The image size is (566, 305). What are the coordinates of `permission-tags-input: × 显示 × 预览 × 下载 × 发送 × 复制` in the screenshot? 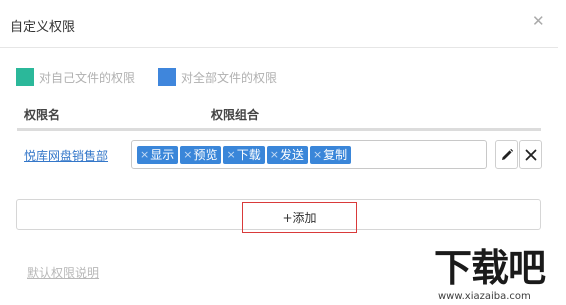 It's located at (309, 154).